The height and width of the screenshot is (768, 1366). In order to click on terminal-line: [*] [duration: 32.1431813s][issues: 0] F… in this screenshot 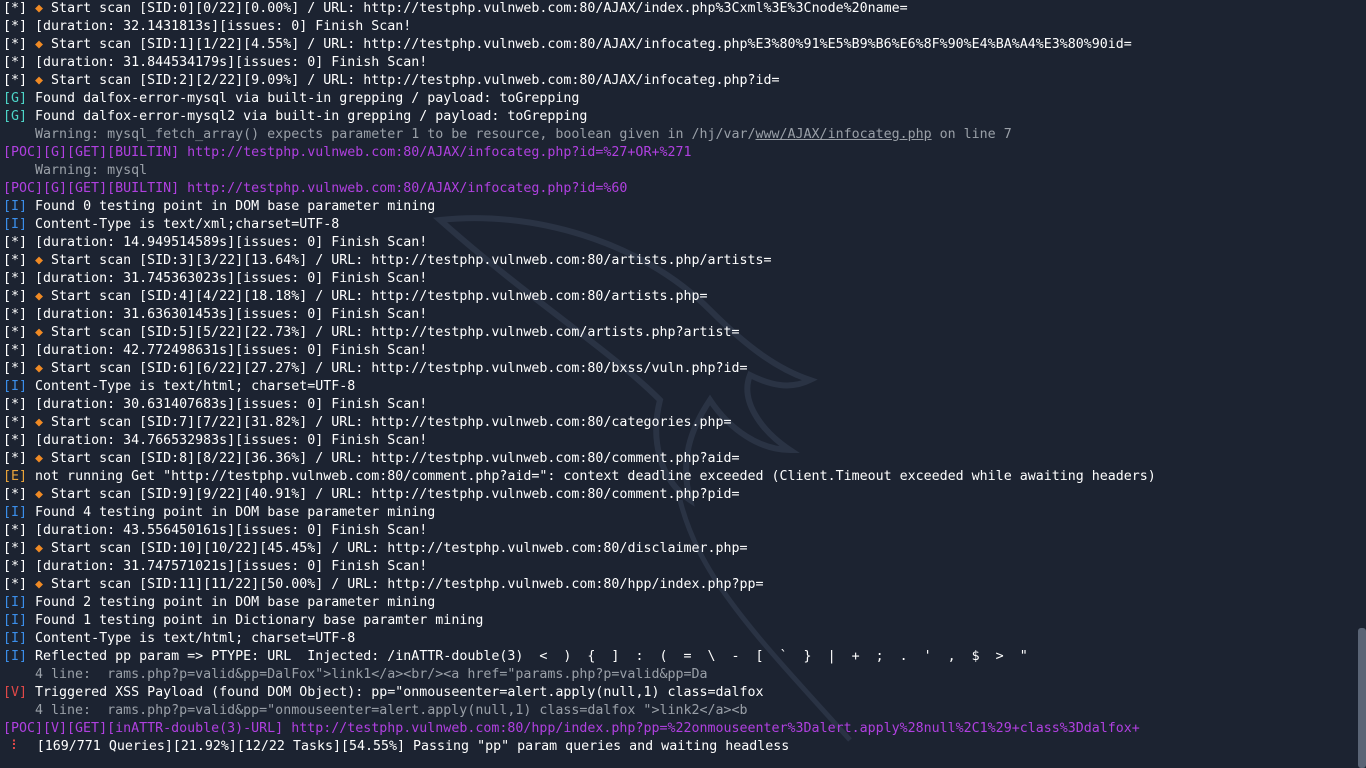, I will do `click(677, 27)`.